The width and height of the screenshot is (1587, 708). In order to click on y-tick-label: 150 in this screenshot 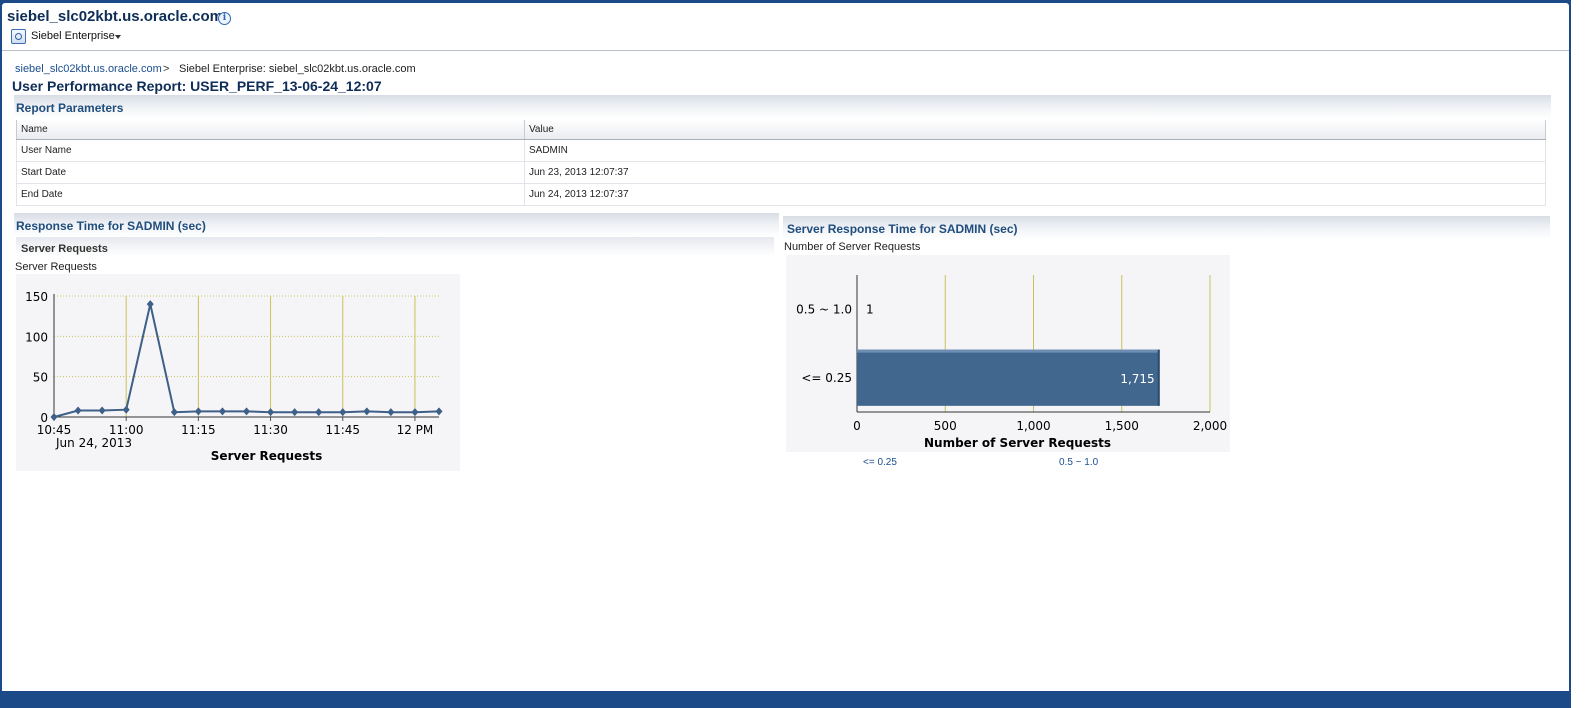, I will do `click(36, 297)`.